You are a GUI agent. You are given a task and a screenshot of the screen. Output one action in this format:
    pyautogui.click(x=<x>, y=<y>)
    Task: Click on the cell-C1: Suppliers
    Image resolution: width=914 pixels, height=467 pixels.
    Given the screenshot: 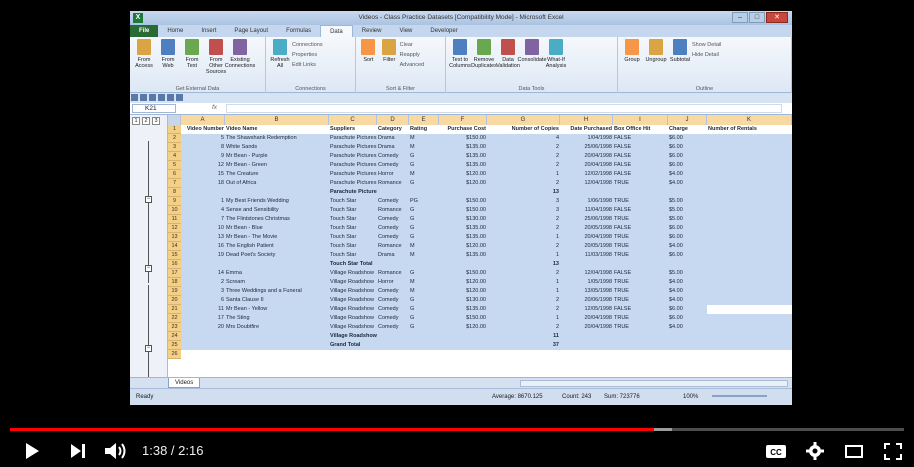 What is the action you would take?
    pyautogui.click(x=353, y=129)
    